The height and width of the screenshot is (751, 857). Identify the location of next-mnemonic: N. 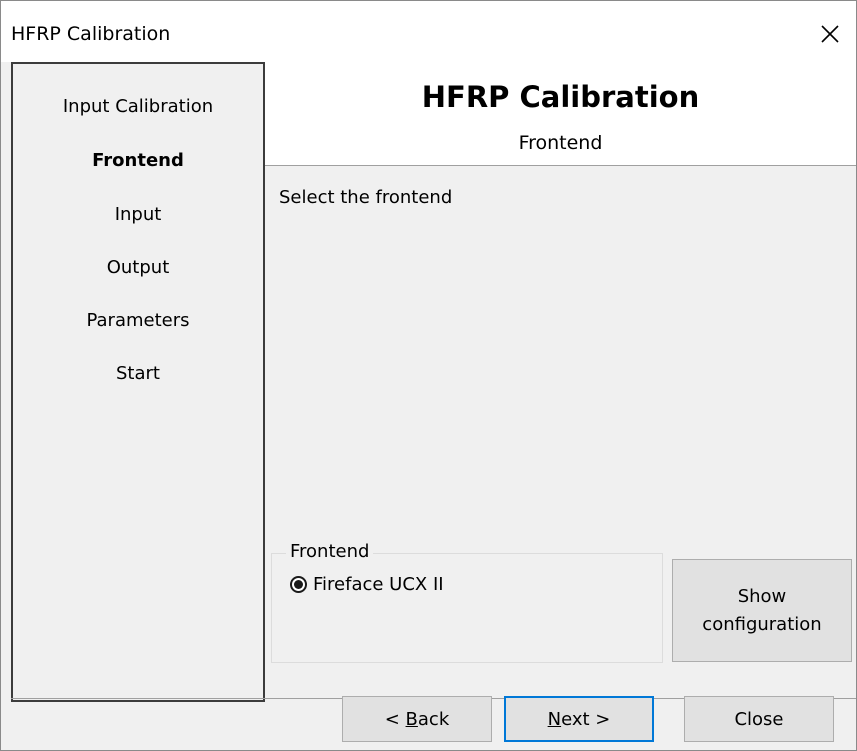
(554, 719).